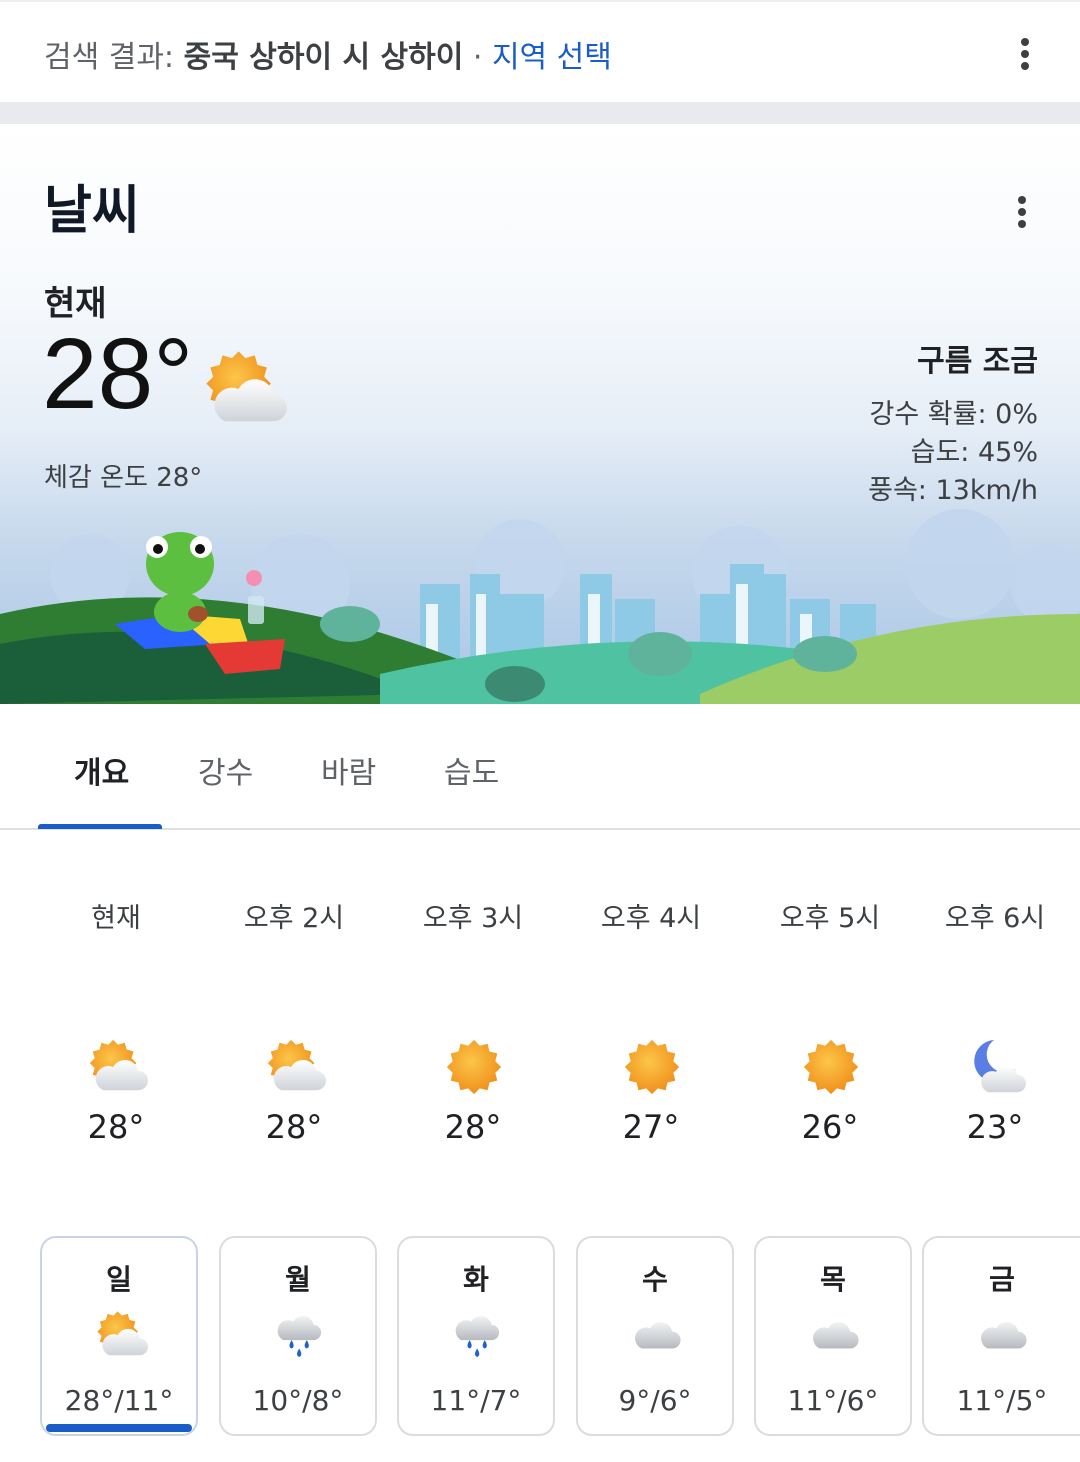 This screenshot has height=1462, width=1080. I want to click on more-options-icon, so click(1025, 58).